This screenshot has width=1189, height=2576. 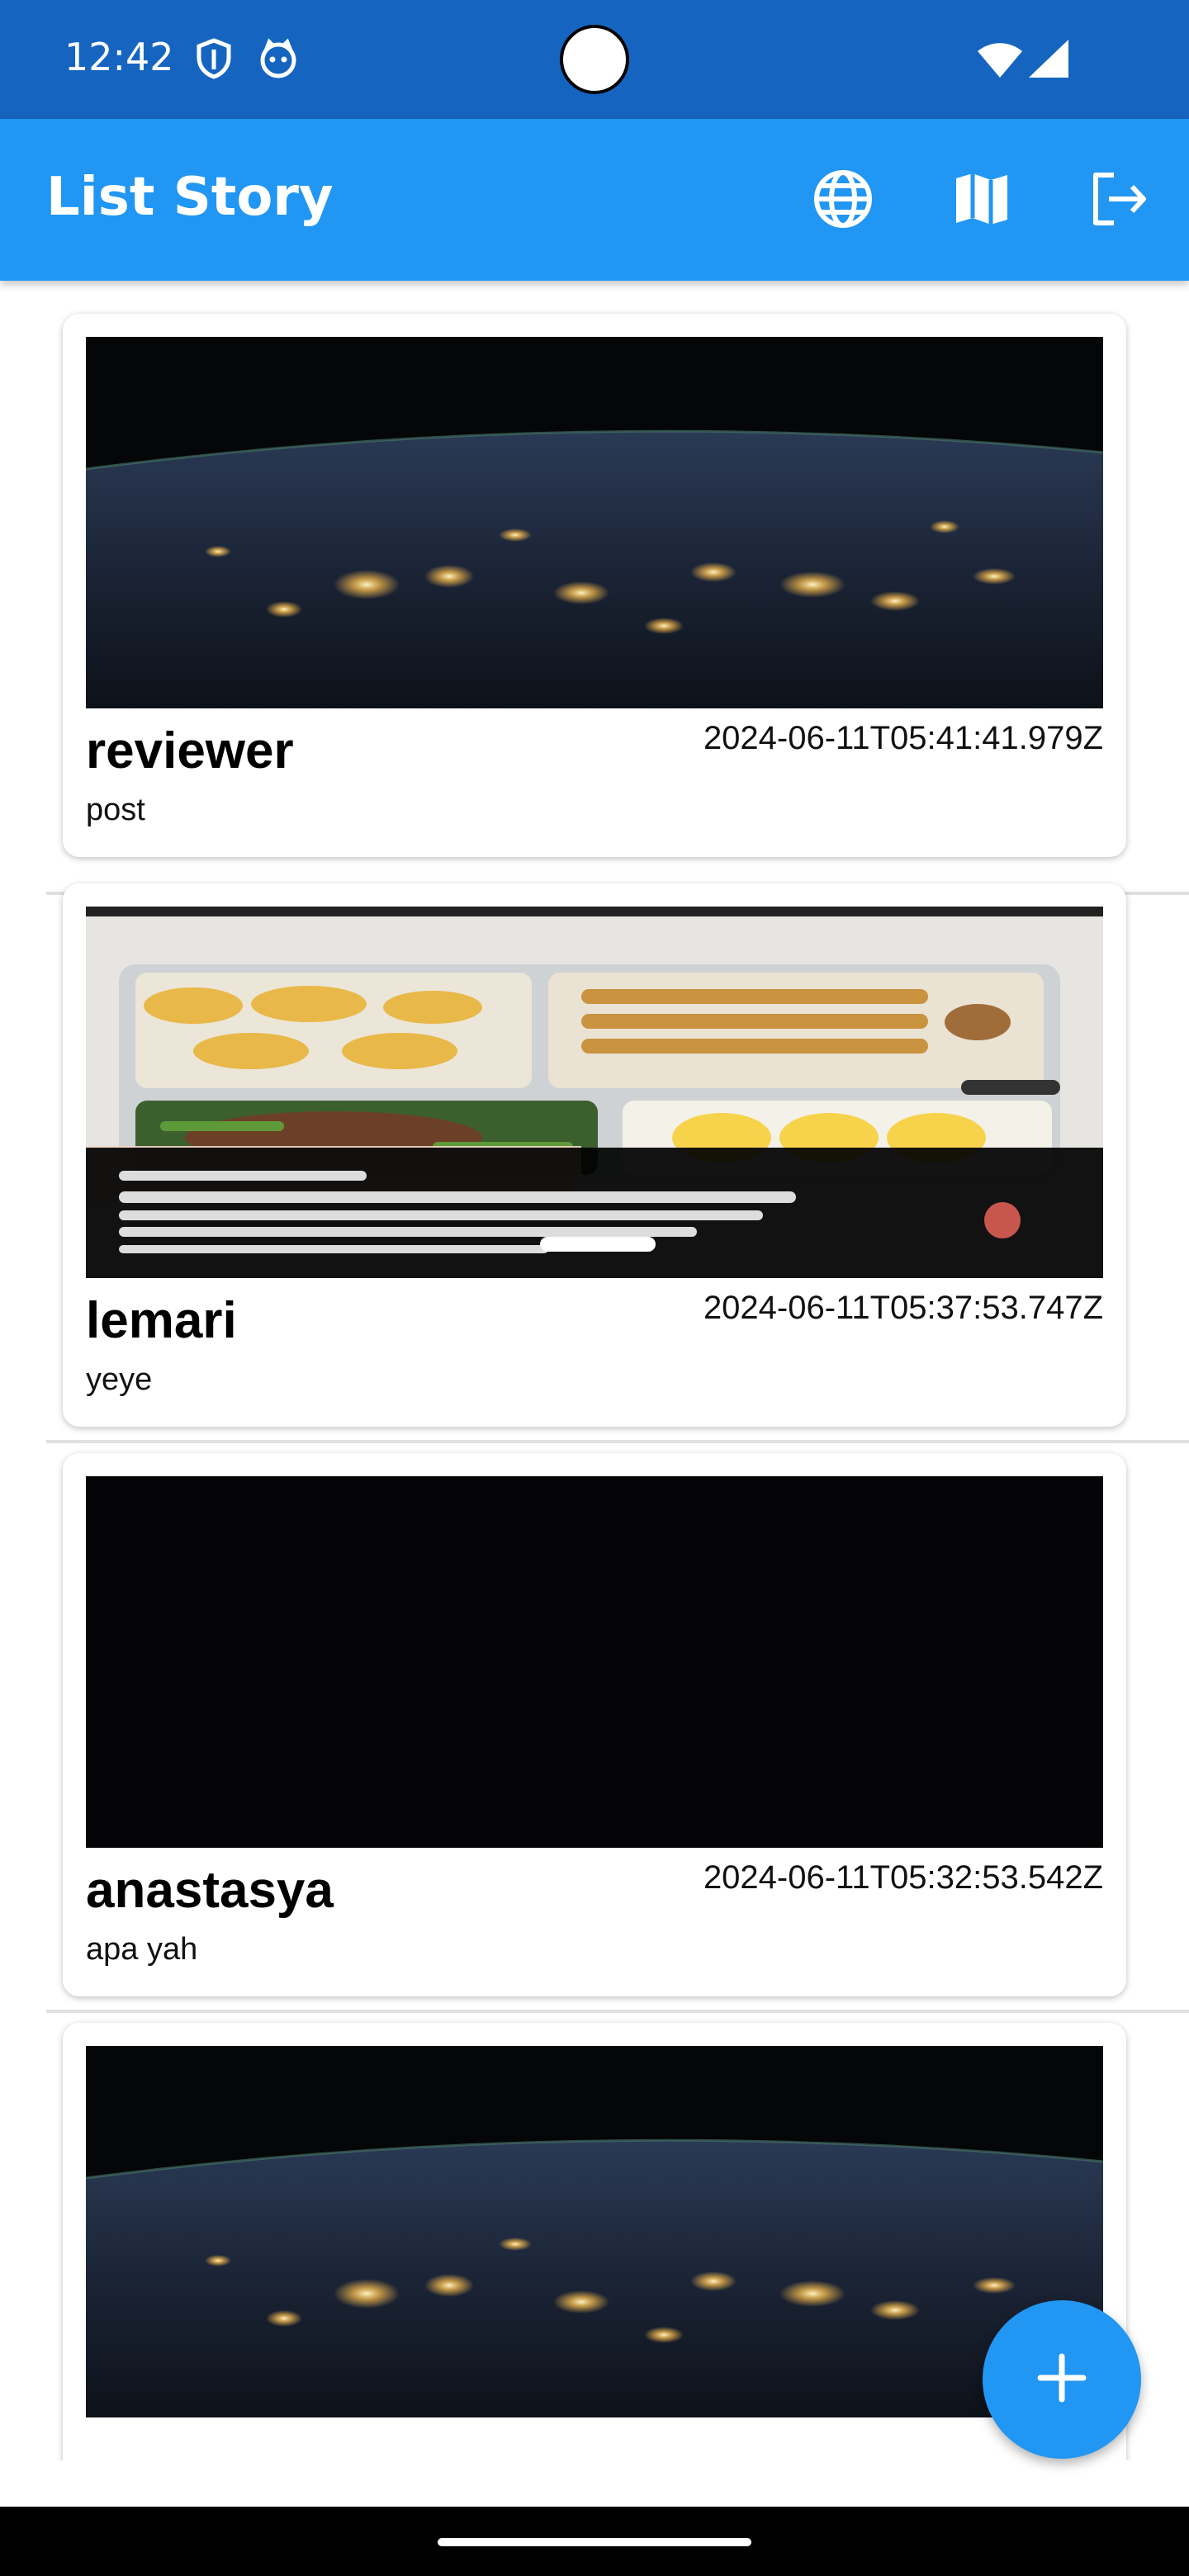 I want to click on language-icon, so click(x=843, y=201).